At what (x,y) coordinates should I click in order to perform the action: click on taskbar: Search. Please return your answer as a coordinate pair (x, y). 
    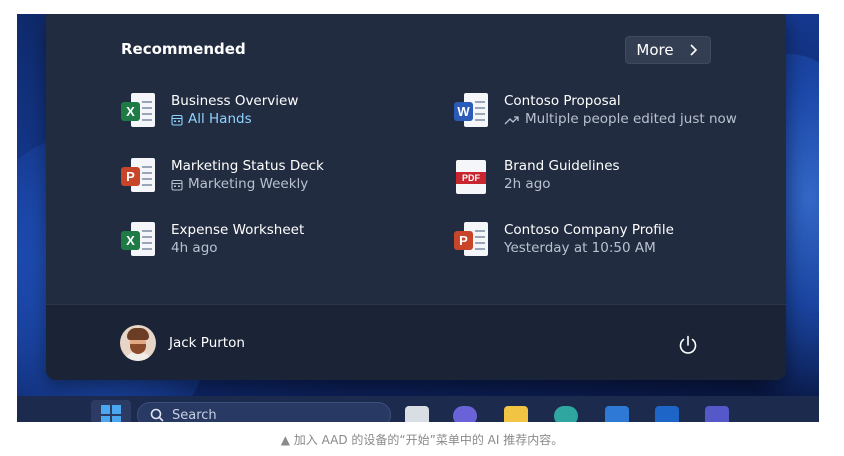
    Looking at the image, I should click on (418, 409).